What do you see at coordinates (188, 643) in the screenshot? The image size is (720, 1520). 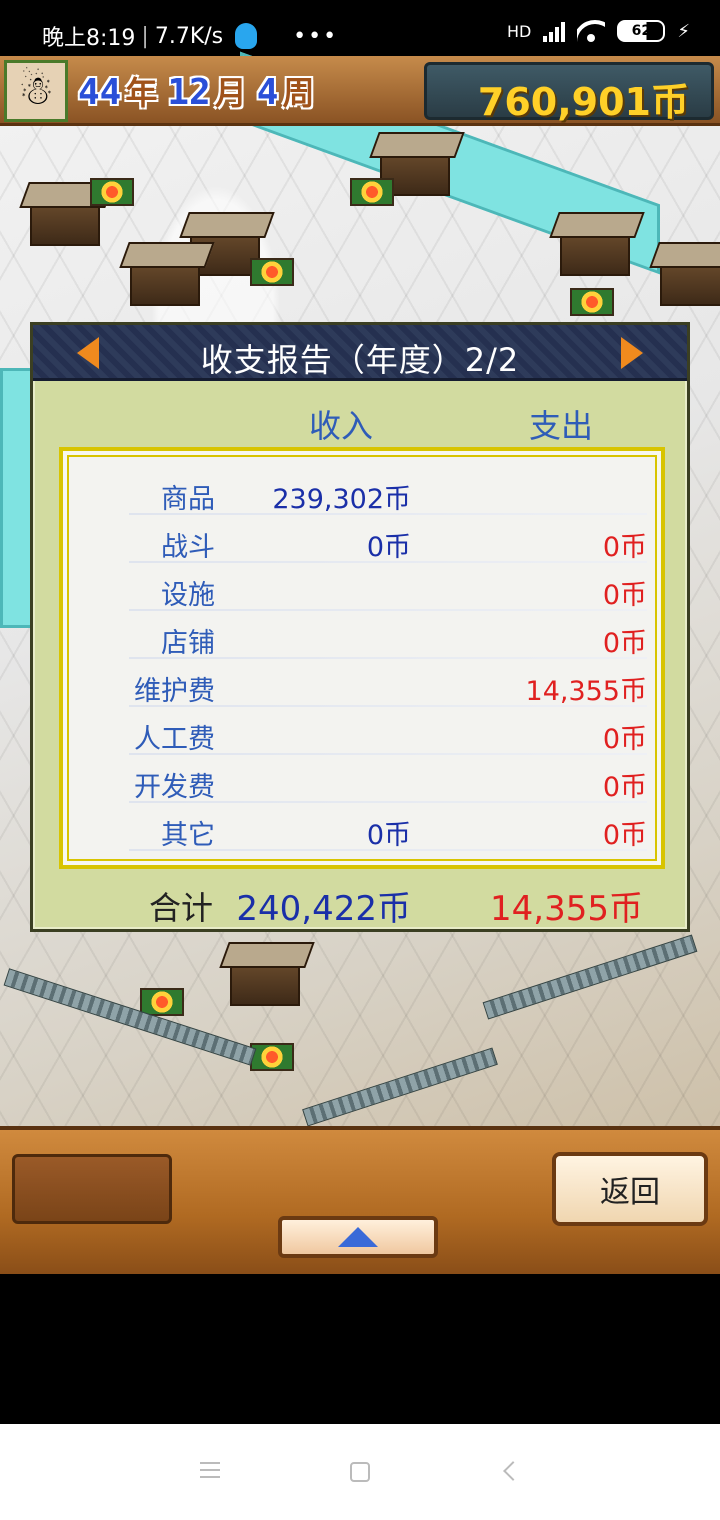 I see `row-label: 店铺` at bounding box center [188, 643].